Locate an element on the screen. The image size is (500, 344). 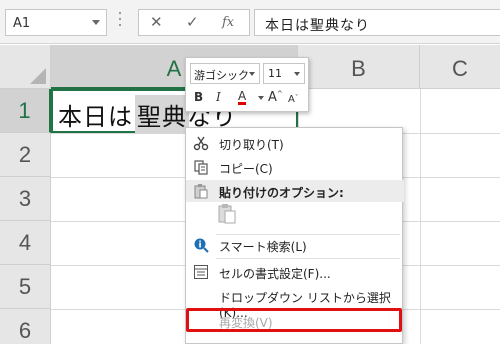
cell-text: 本日は is located at coordinates (95, 117).